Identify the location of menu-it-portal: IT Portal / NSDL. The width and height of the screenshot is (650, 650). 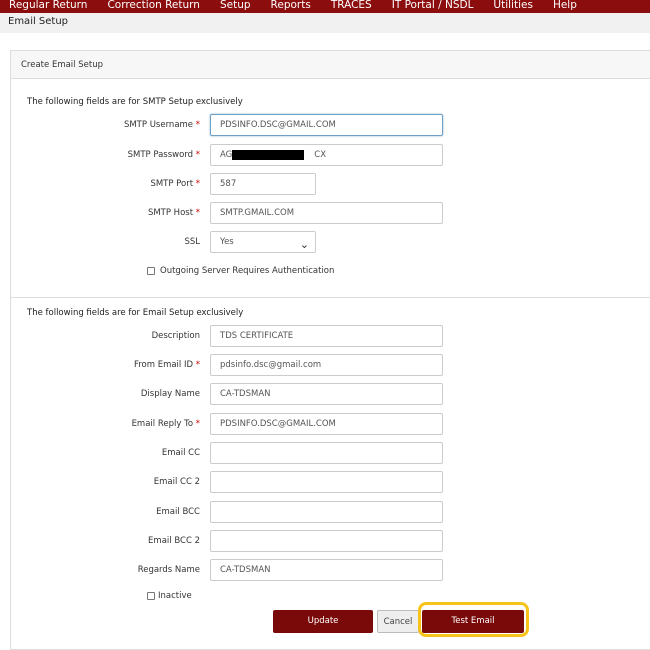
(433, 6).